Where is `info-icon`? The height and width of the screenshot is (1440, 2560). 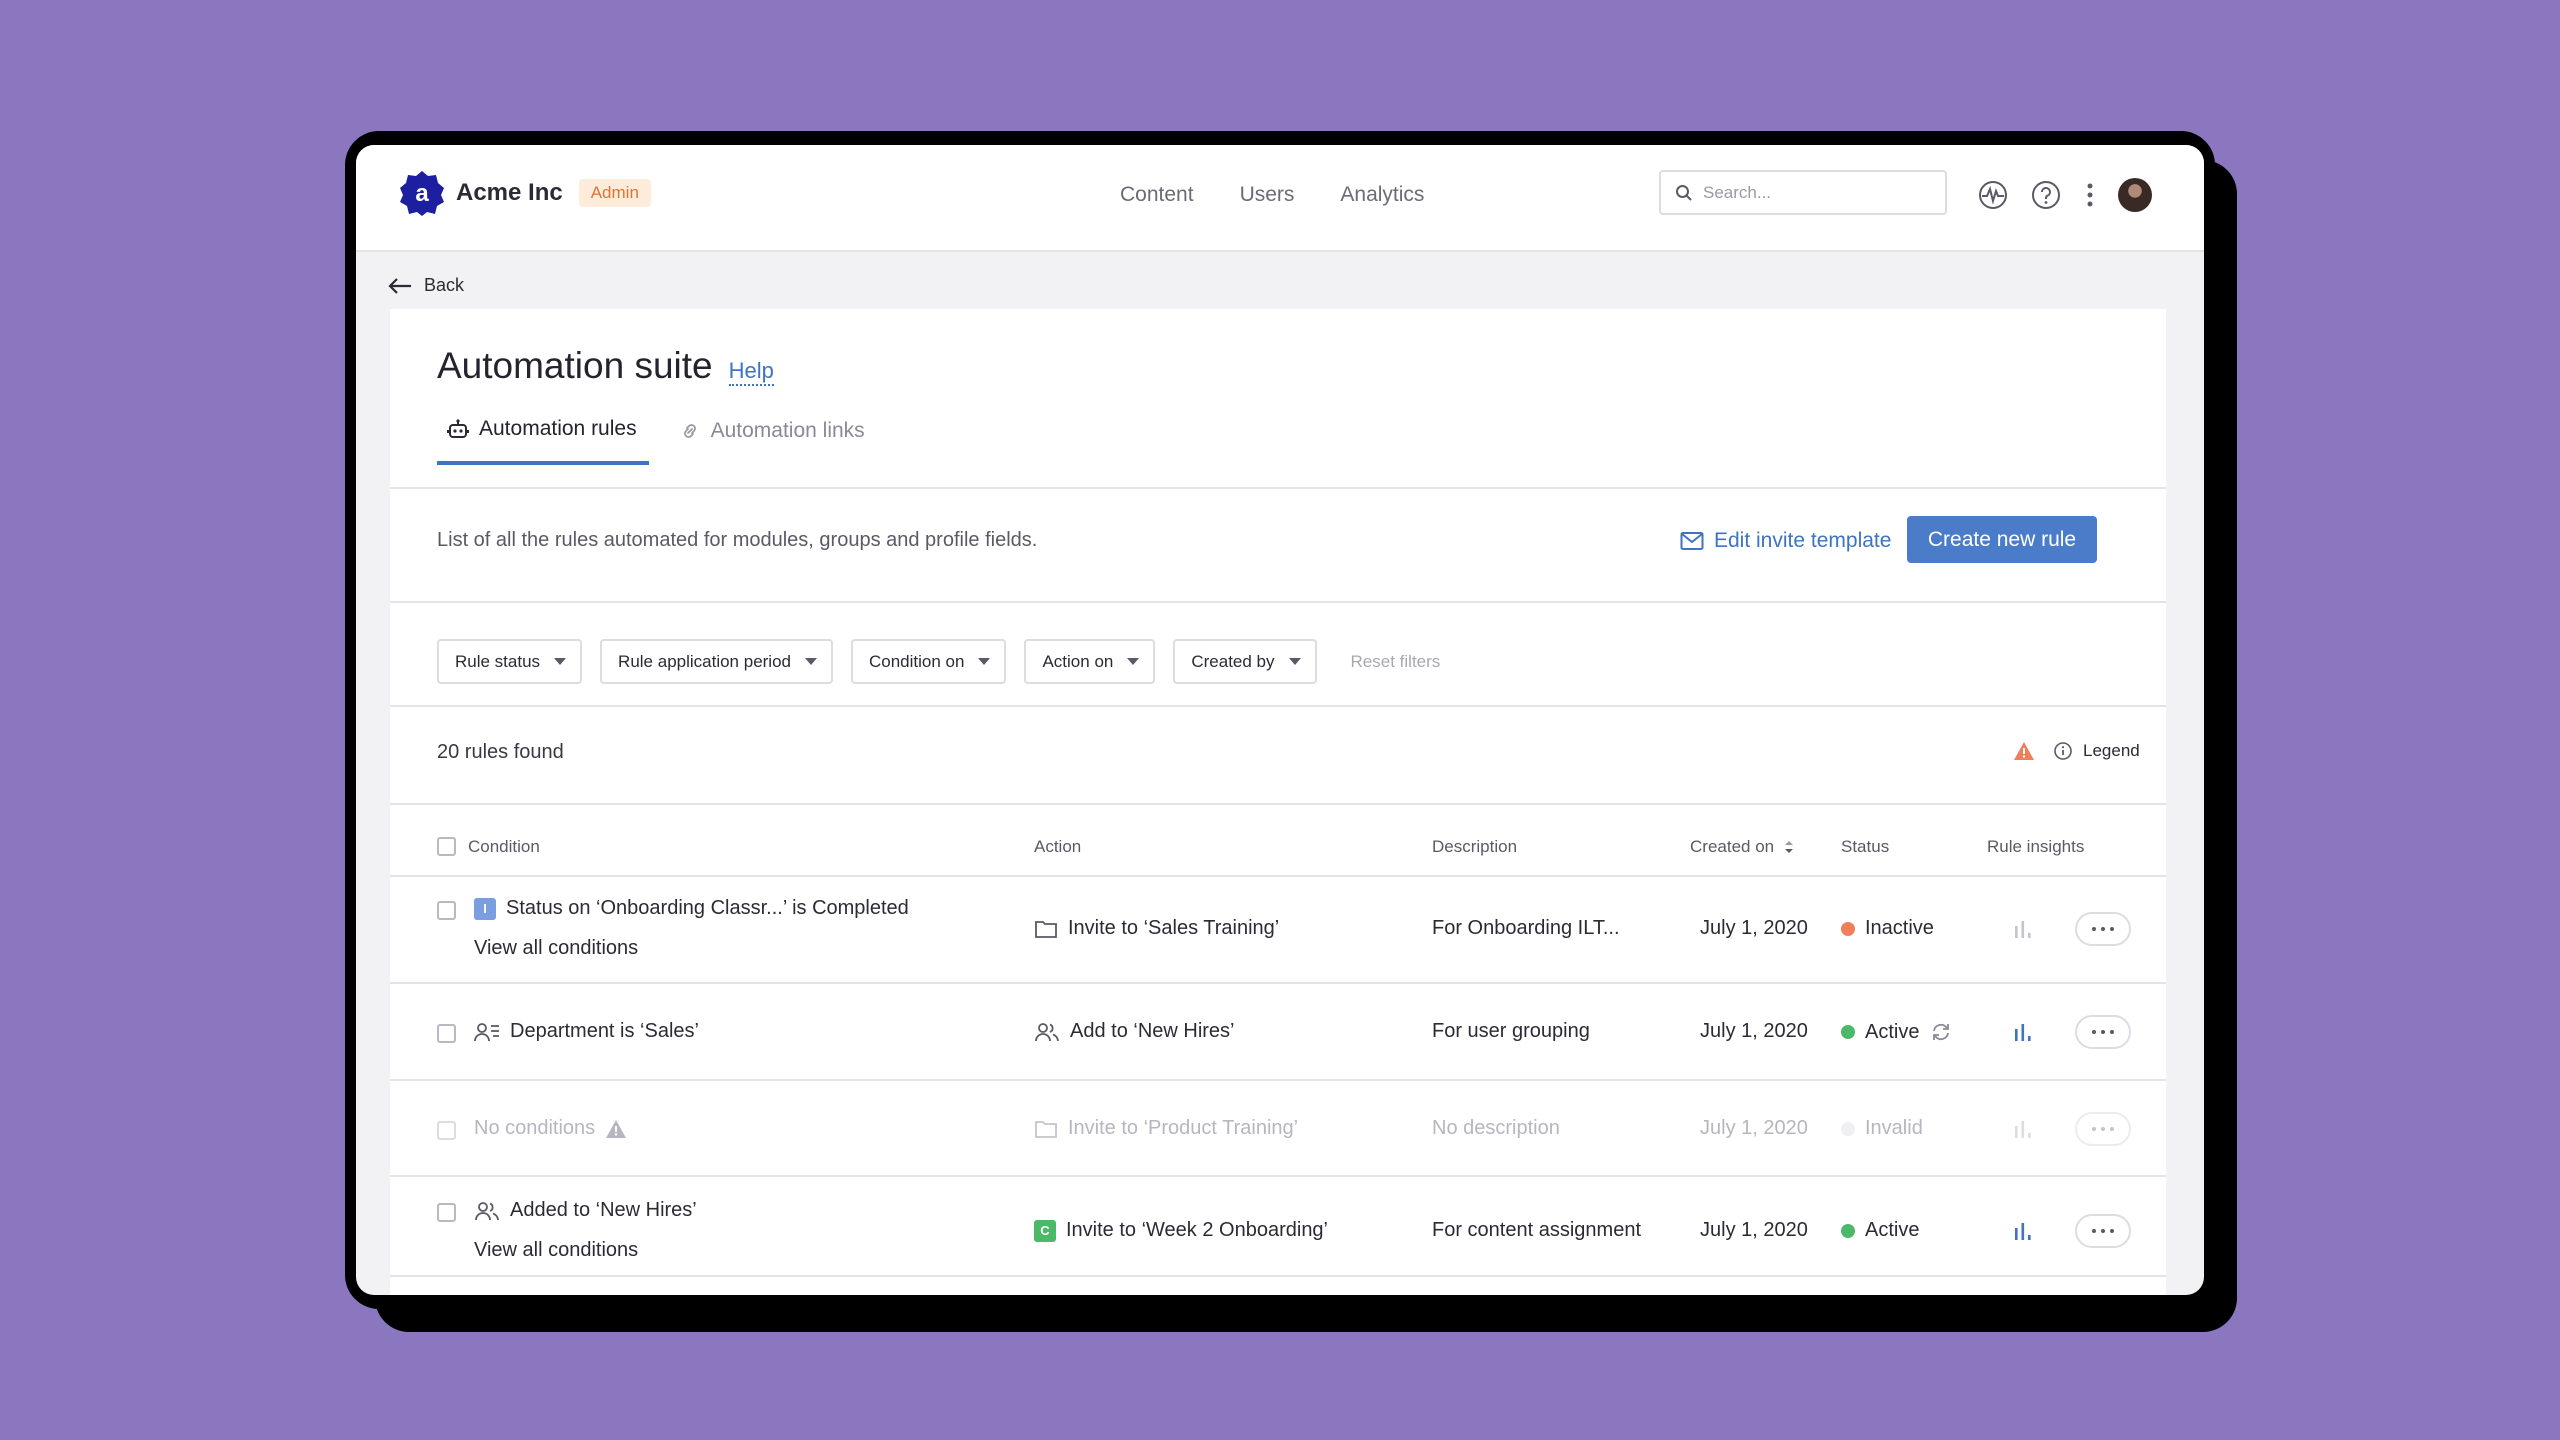
info-icon is located at coordinates (2063, 751).